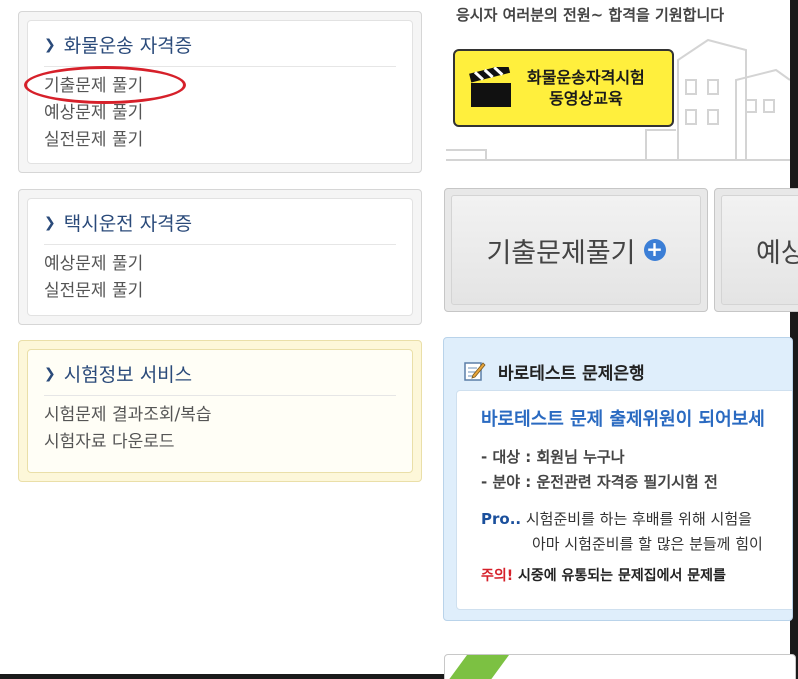 The image size is (798, 679). What do you see at coordinates (590, 15) in the screenshot?
I see `slogan-text: 응시자 여러분의 전원~ 합격을 기원합니다` at bounding box center [590, 15].